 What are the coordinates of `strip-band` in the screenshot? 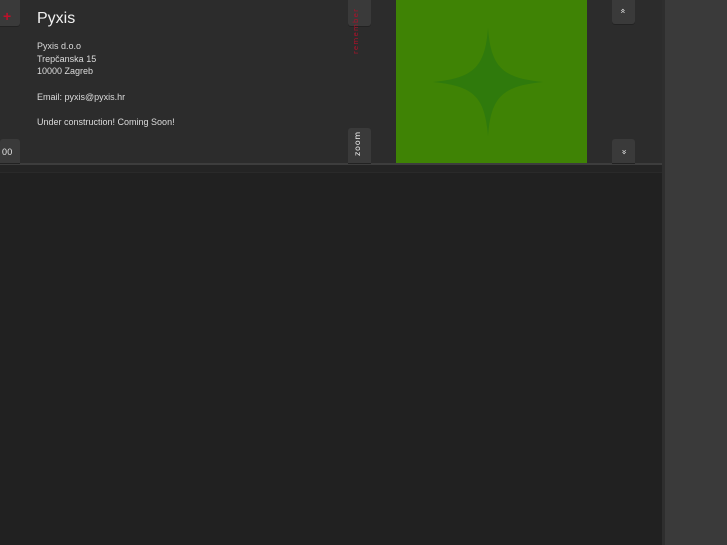 It's located at (331, 168).